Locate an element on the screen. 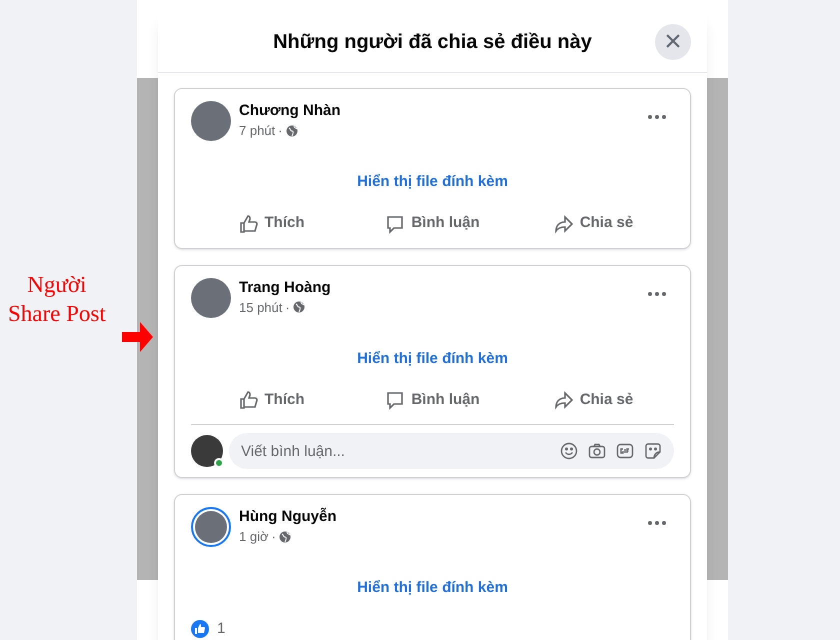  author-name: Chương Nhàn is located at coordinates (443, 111).